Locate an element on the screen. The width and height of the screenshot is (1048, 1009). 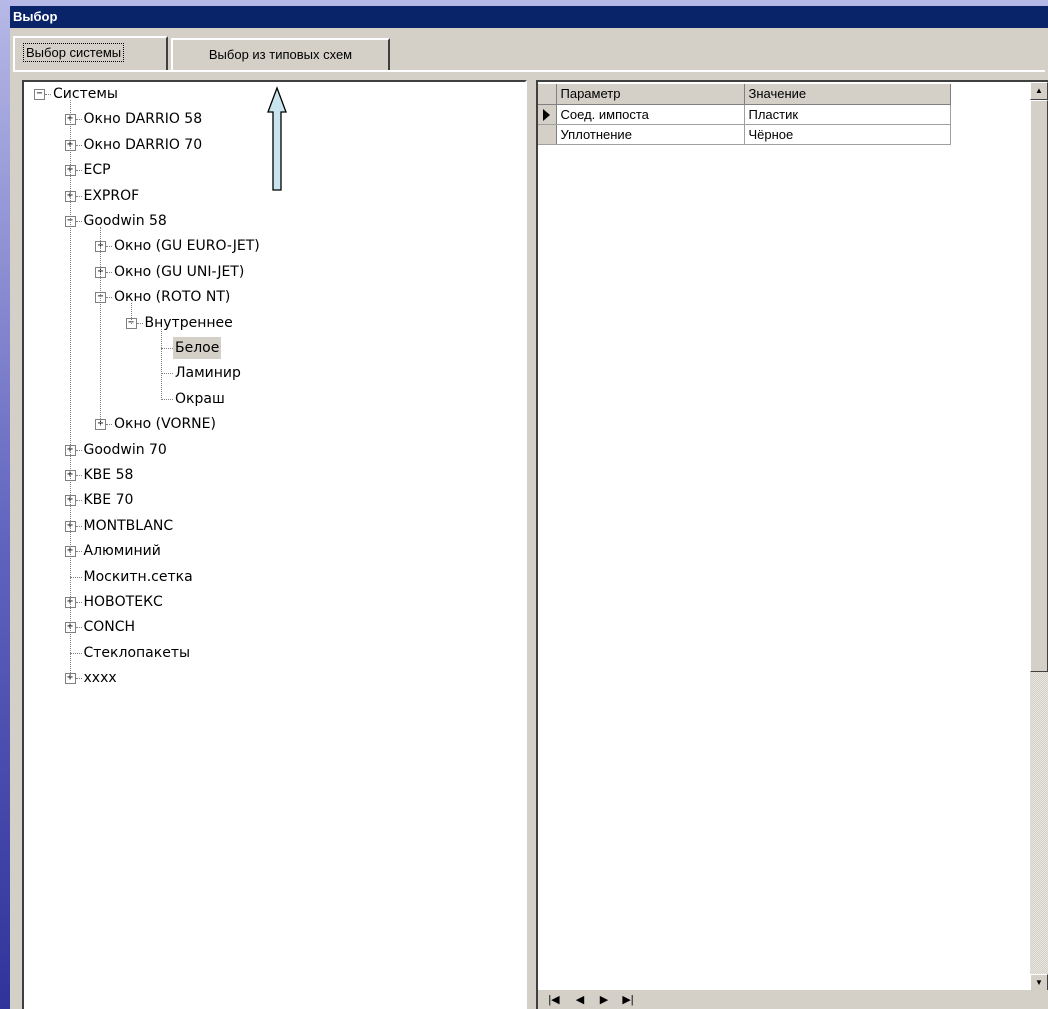
window-title: Выбор is located at coordinates (529, 17).